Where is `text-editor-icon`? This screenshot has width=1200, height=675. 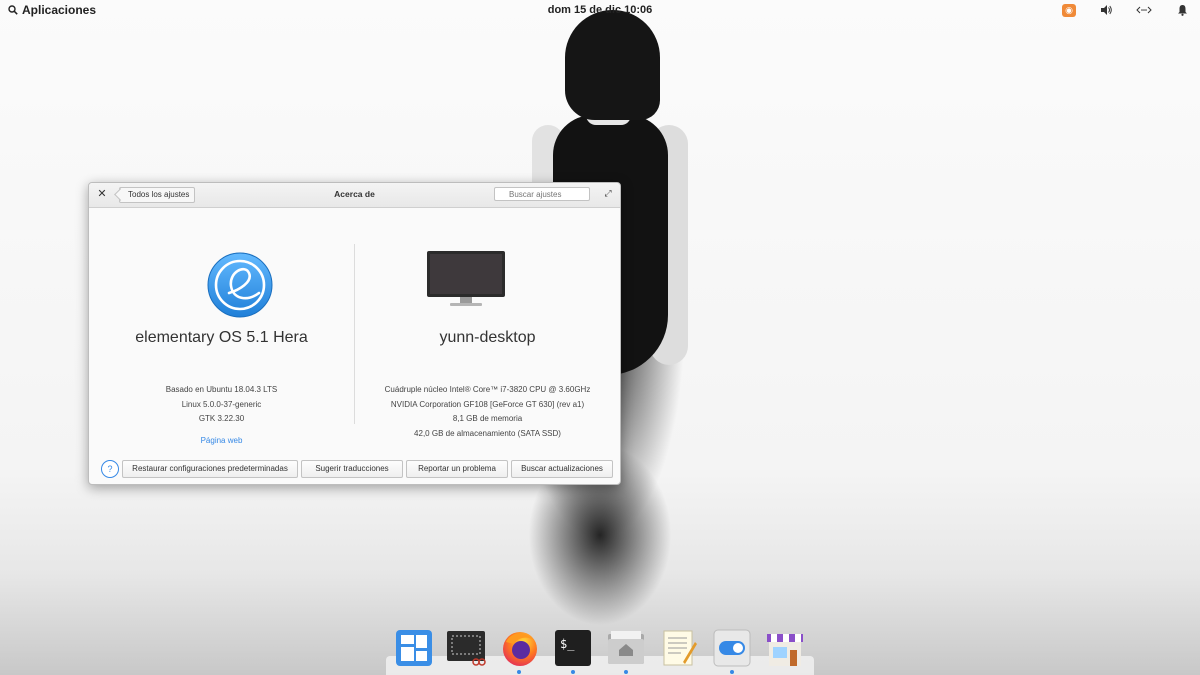 text-editor-icon is located at coordinates (679, 648).